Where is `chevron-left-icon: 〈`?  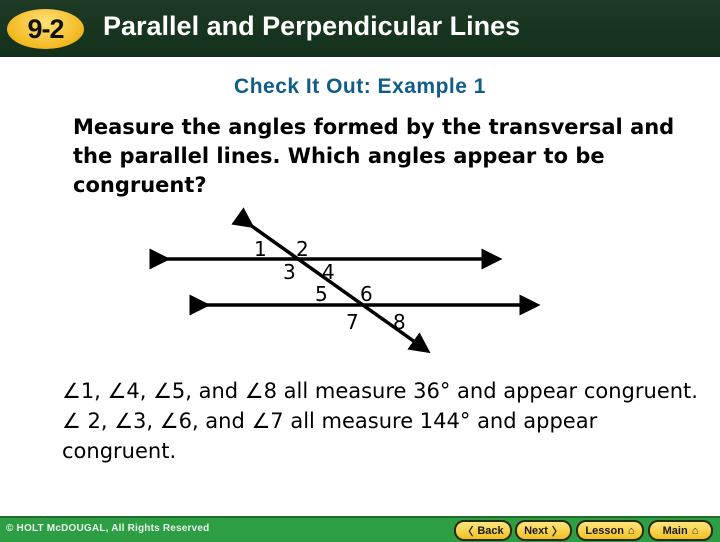 chevron-left-icon: 〈 is located at coordinates (468, 531).